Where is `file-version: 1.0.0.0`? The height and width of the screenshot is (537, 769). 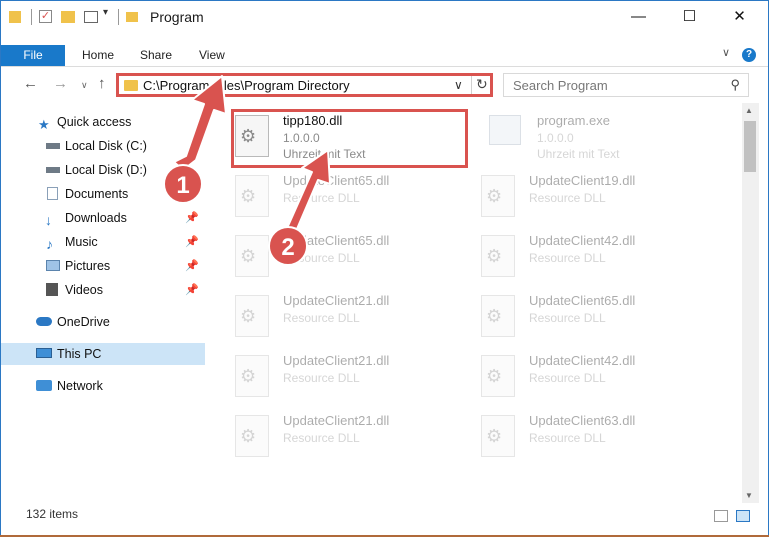
file-version: 1.0.0.0 is located at coordinates (301, 138).